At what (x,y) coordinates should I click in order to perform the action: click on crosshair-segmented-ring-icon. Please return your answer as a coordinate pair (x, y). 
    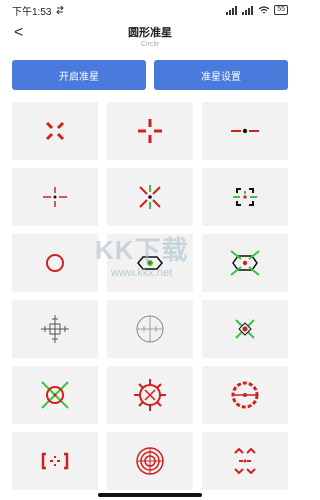
    Looking at the image, I should click on (245, 395).